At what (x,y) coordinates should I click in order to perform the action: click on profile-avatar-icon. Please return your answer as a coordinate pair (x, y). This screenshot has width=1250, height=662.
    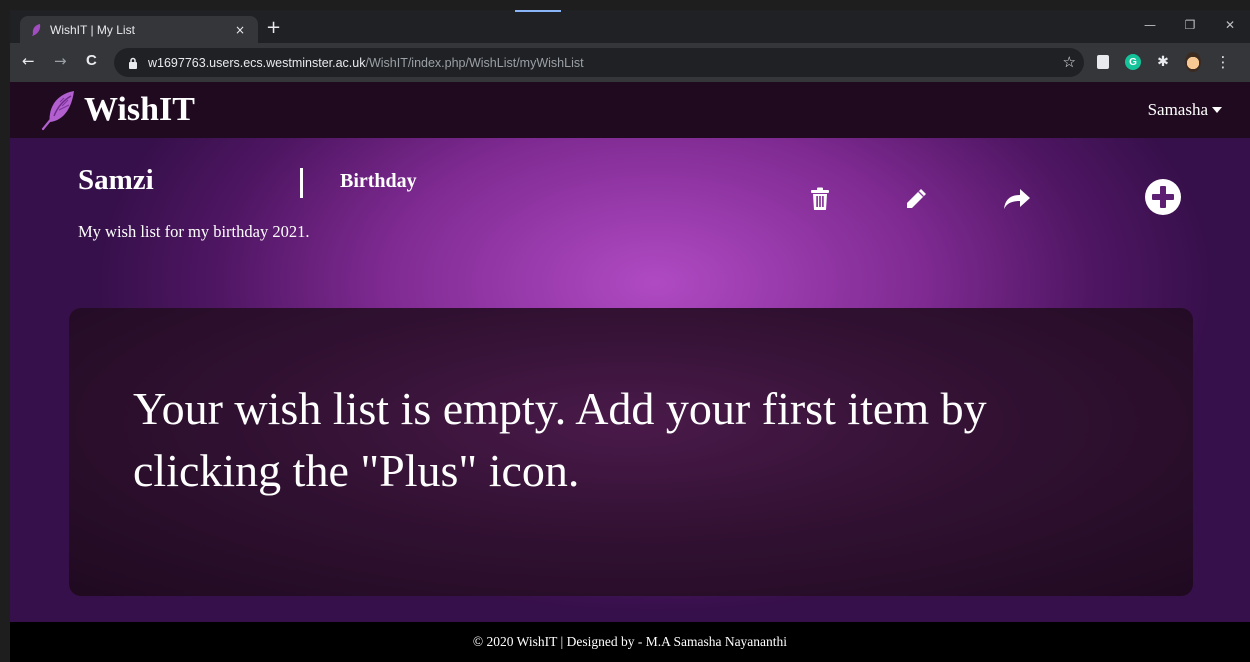
    Looking at the image, I should click on (1193, 62).